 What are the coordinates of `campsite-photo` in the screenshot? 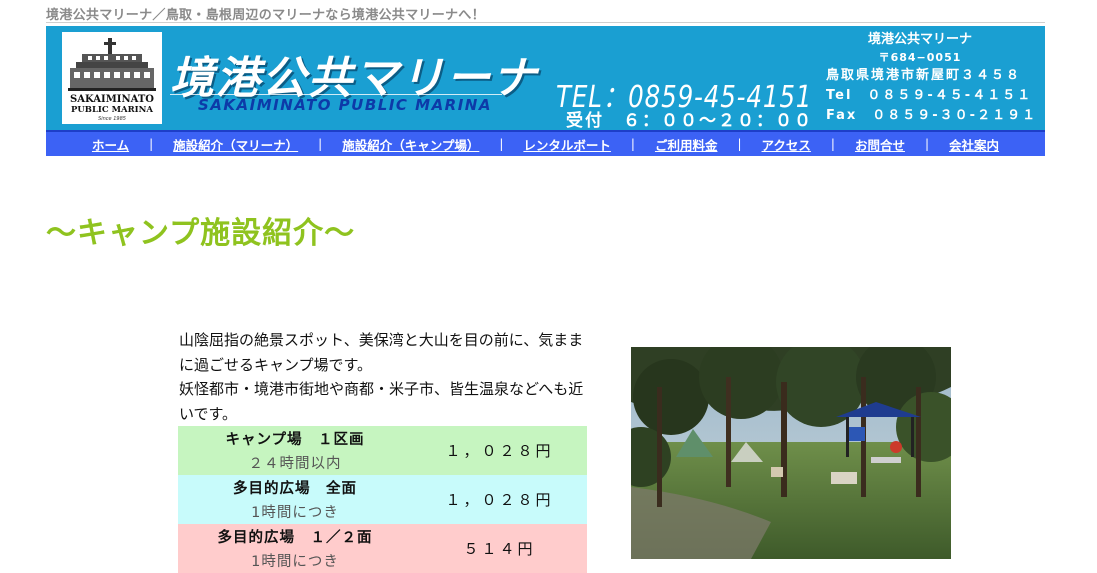 It's located at (791, 453).